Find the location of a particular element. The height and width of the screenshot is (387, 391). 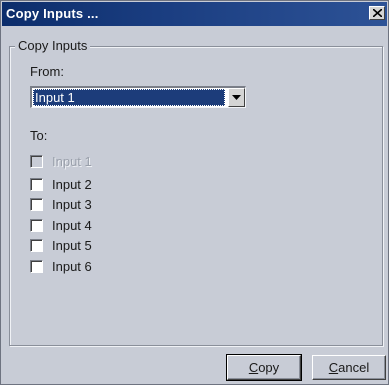

from-select-dropdown-button is located at coordinates (236, 97).